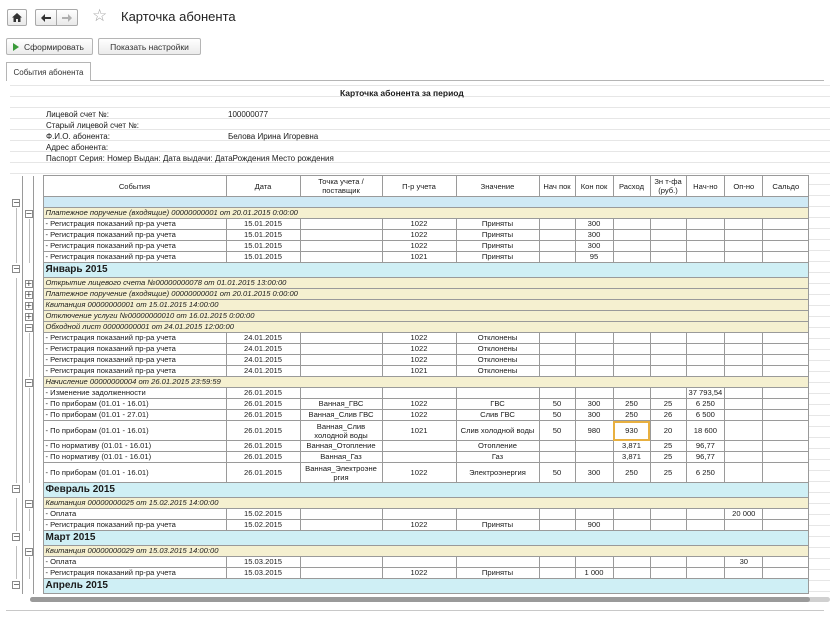  What do you see at coordinates (497, 514) in the screenshot?
I see `cell-value` at bounding box center [497, 514].